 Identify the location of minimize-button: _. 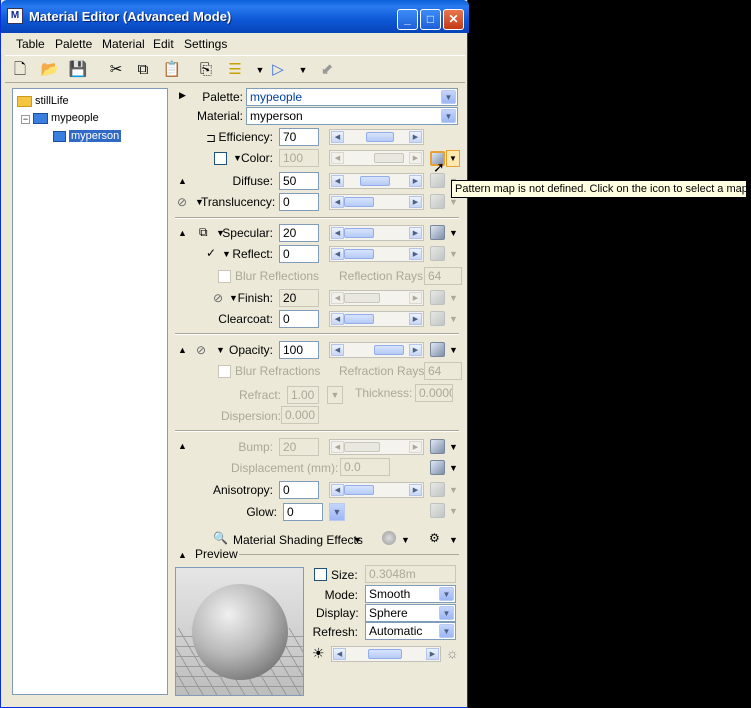
(407, 19).